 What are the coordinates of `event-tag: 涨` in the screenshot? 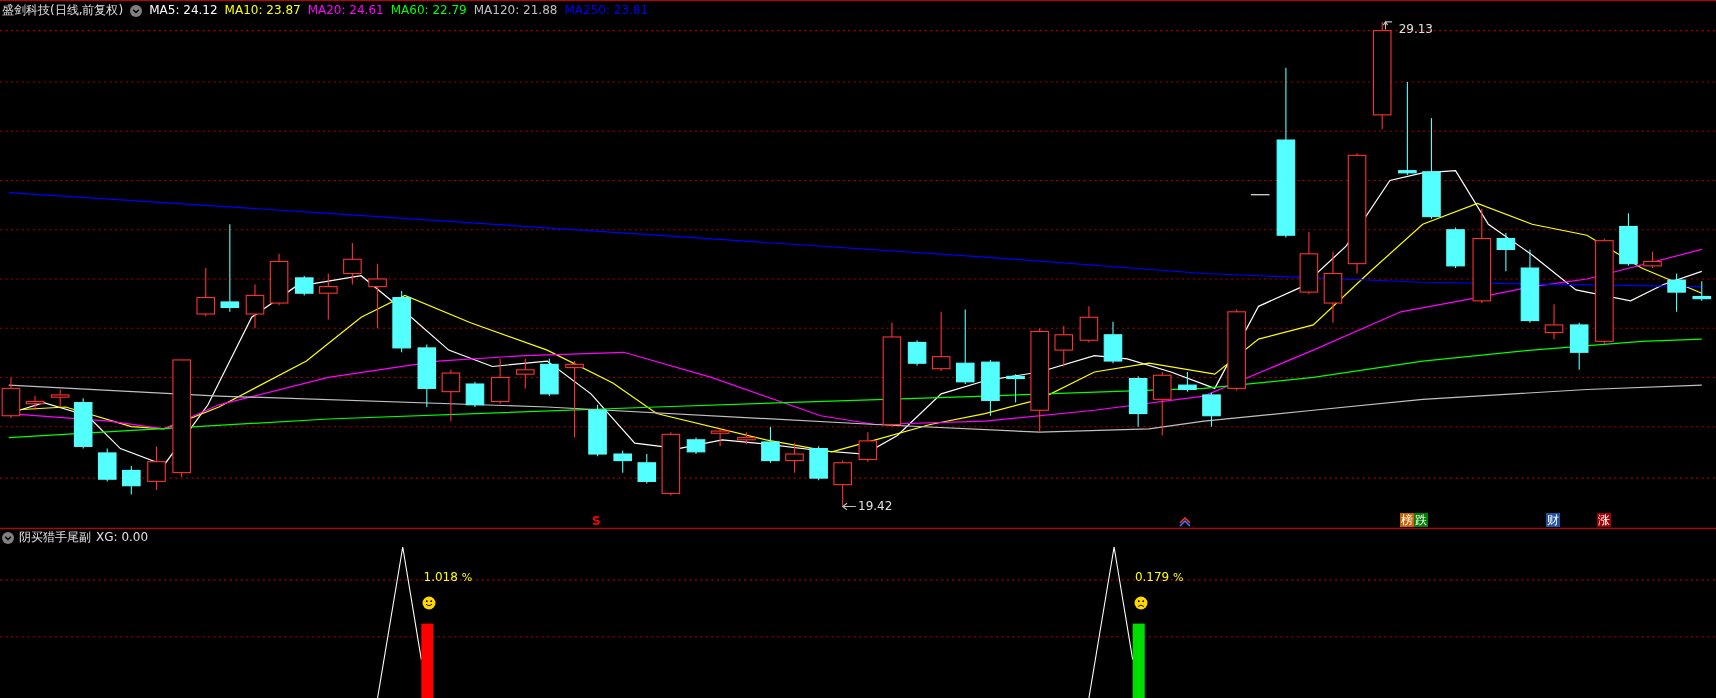 It's located at (1603, 520).